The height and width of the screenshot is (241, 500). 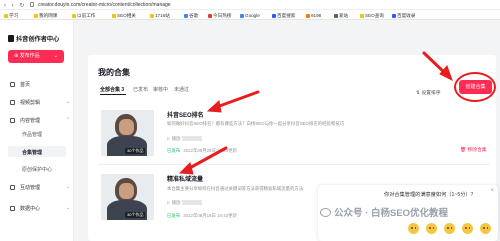 I want to click on survey-question: 你对合集管理的满意度如何（1~5分）？, so click(x=430, y=195).